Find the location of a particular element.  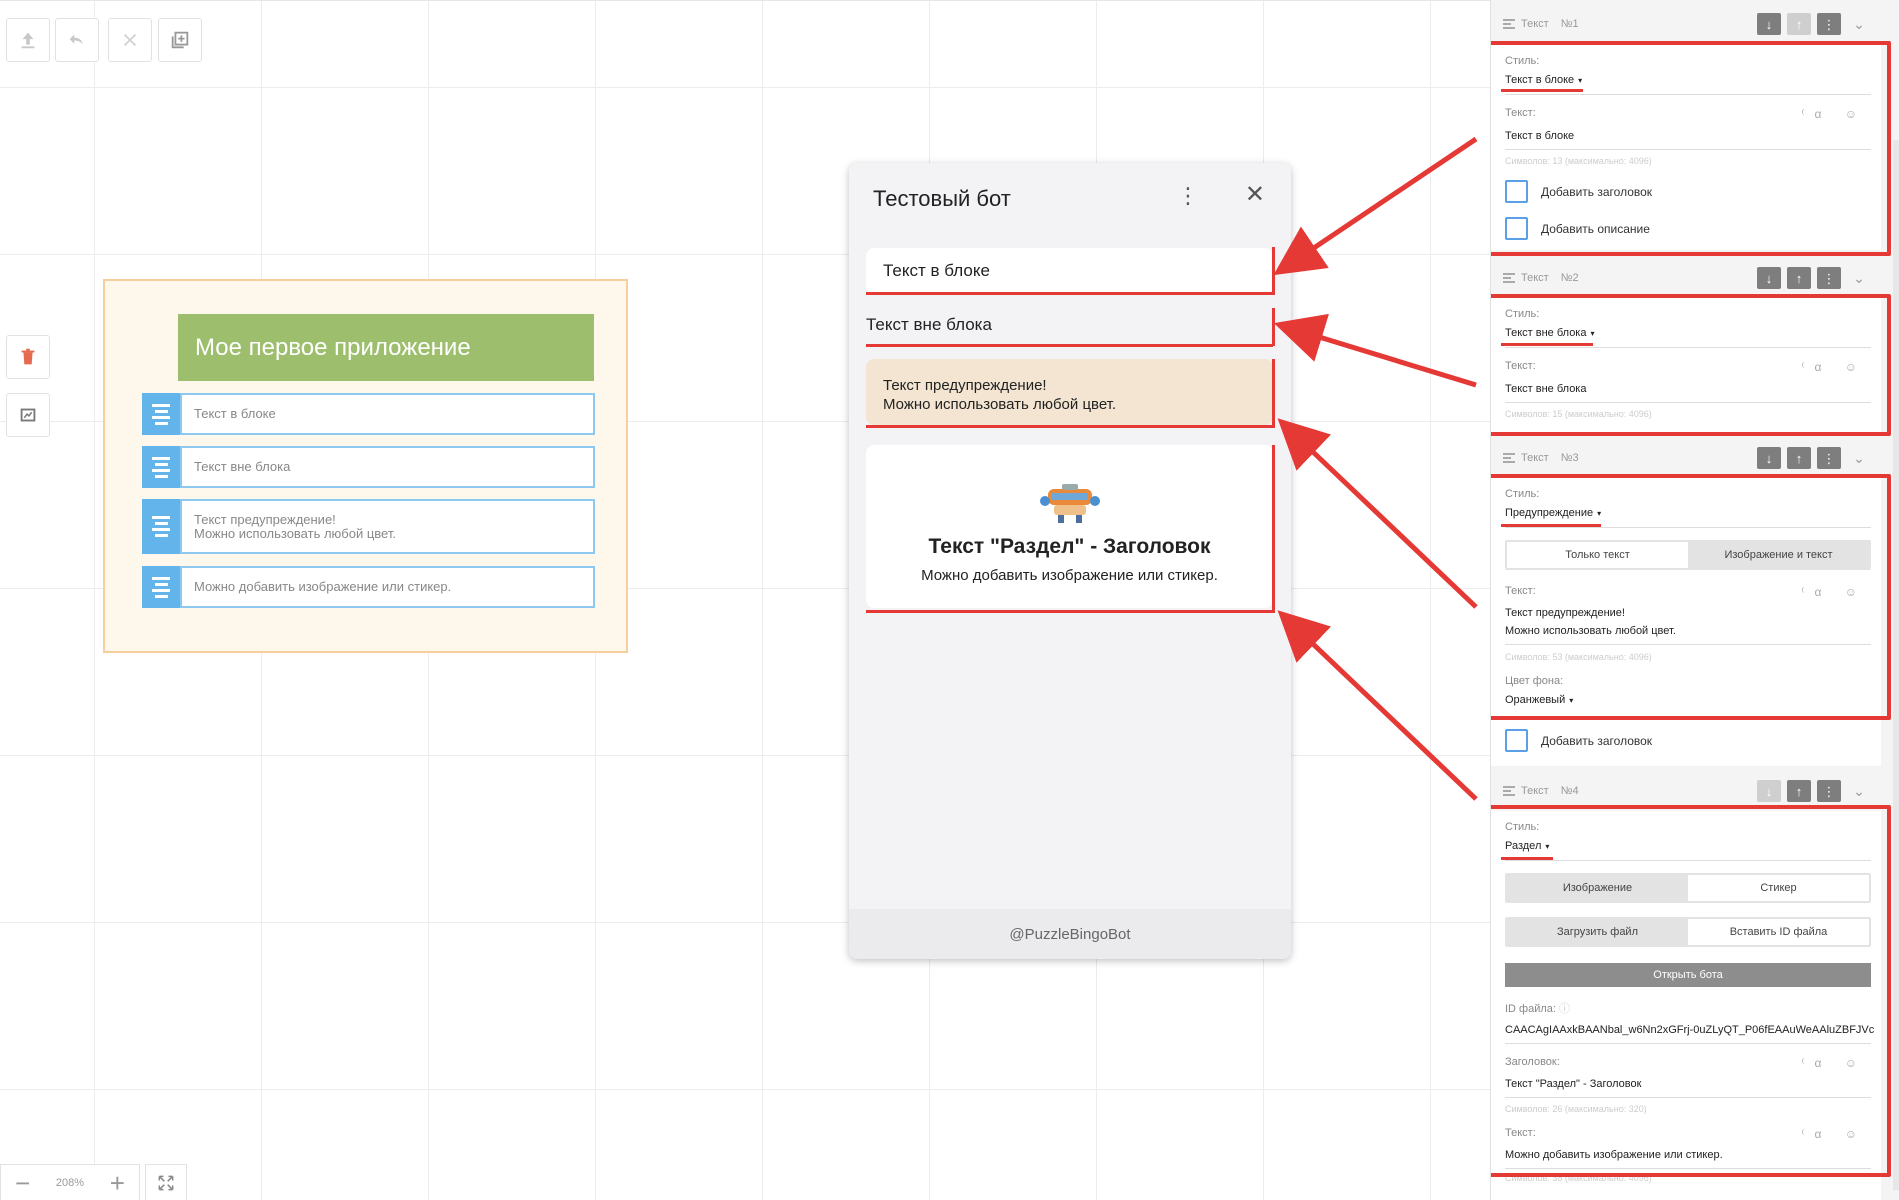

app-item-text-outside: Текст вне блока is located at coordinates (368, 467).